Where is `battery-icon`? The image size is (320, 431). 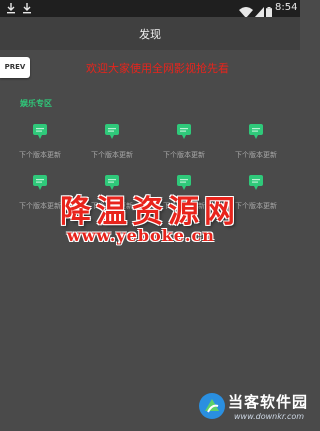 battery-icon is located at coordinates (269, 10).